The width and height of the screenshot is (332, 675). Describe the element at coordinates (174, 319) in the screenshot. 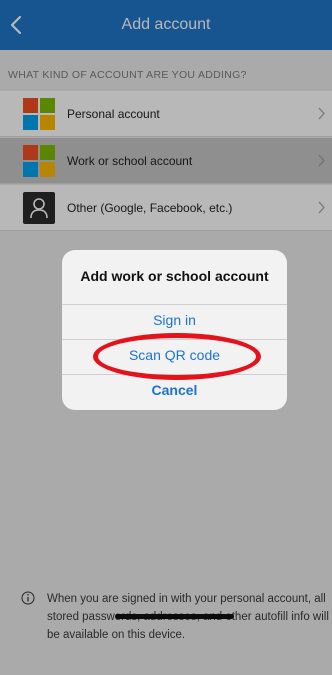

I see `sign-in-button: Sign in` at that location.